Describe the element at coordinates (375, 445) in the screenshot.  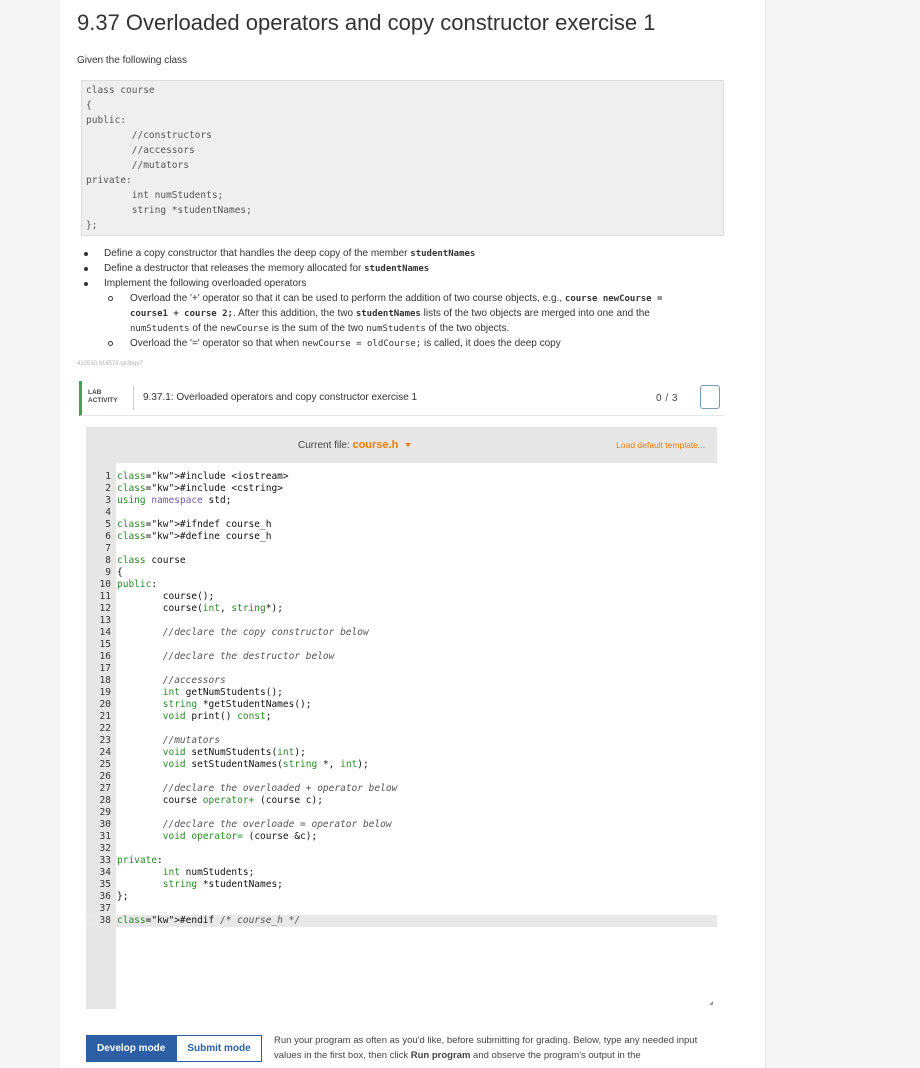
I see `current-file-name: course.h` at that location.